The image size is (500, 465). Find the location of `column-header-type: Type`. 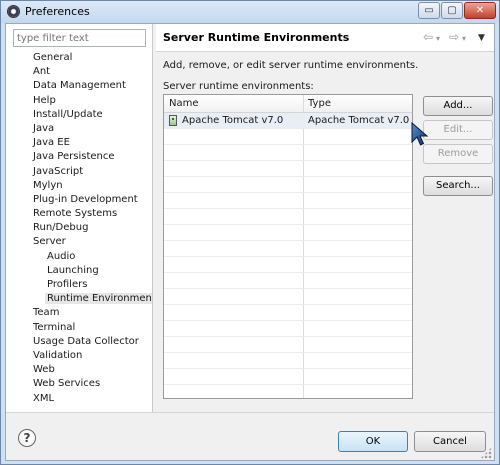

column-header-type: Type is located at coordinates (319, 103).